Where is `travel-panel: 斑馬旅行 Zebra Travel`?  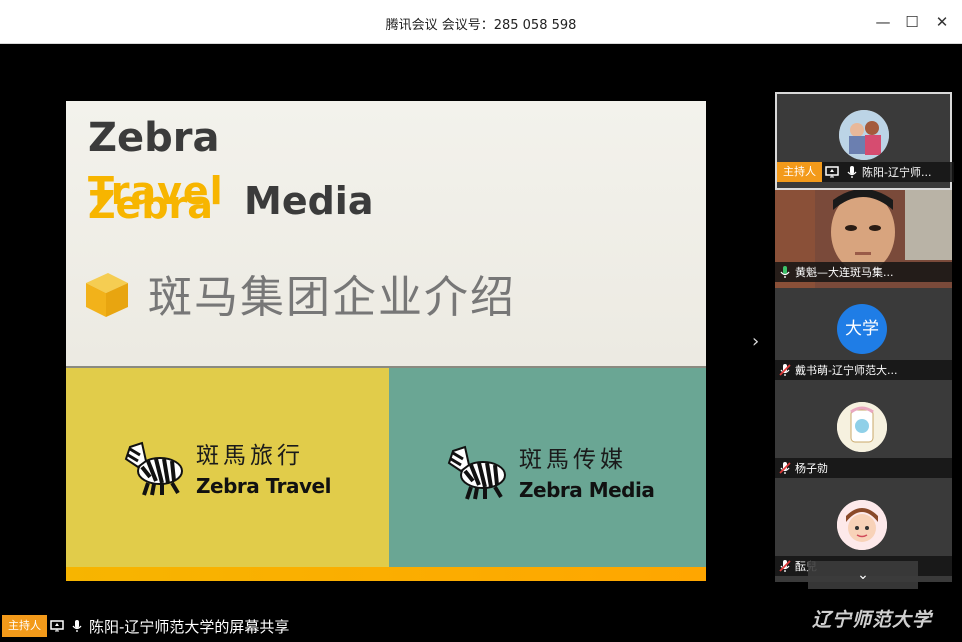
travel-panel: 斑馬旅行 Zebra Travel is located at coordinates (227, 467).